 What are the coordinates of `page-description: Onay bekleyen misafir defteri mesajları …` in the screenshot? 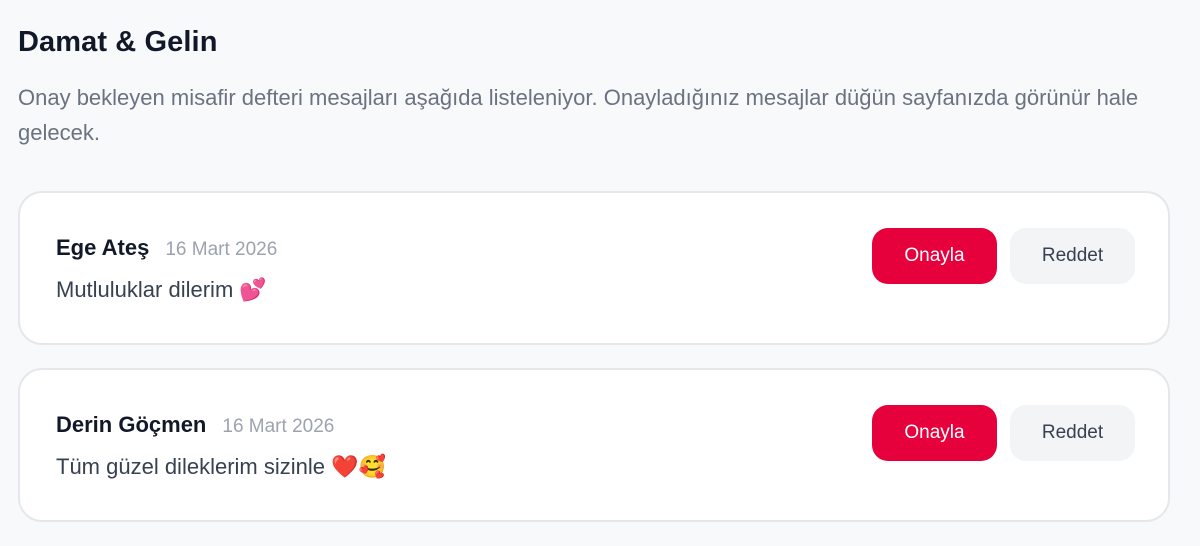 It's located at (578, 115).